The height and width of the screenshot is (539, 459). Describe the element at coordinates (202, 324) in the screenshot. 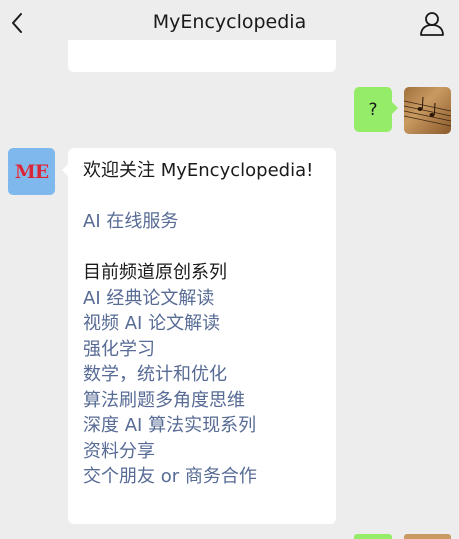

I see `series-link: 视频 AI 论文解读` at that location.